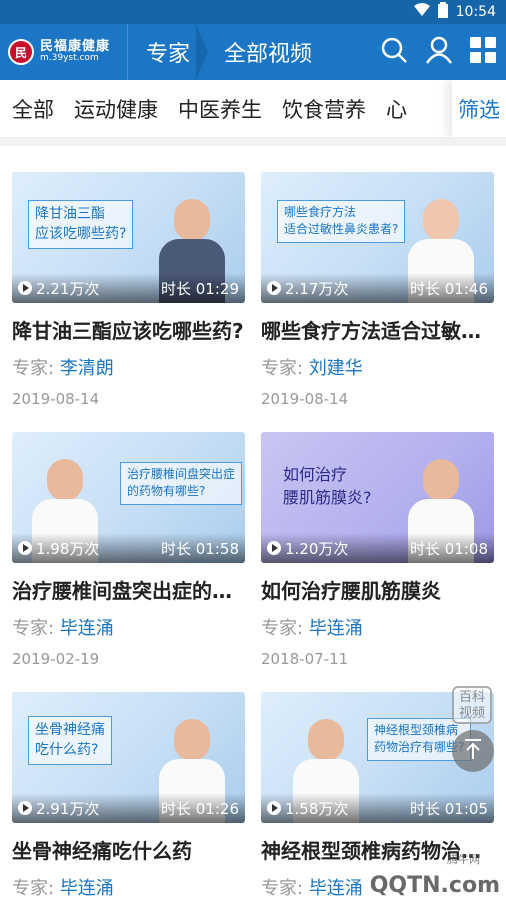 The image size is (506, 900). Describe the element at coordinates (168, 52) in the screenshot. I see `breadcrumb-experts: 专家` at that location.